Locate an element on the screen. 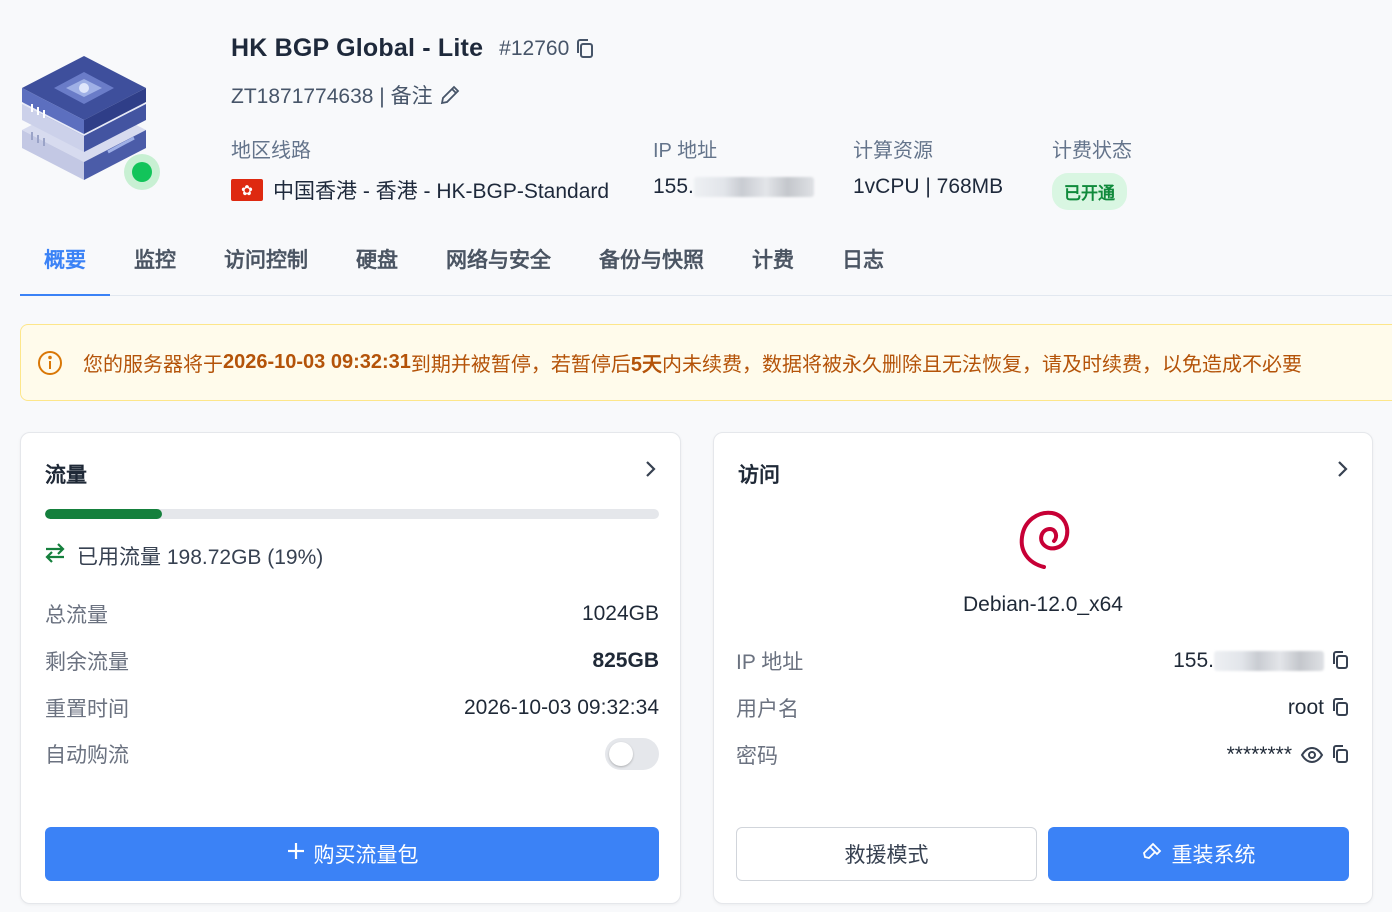 This screenshot has height=912, width=1392. alert-suffix: 内未续费，数据将被永久删除且无法恢复，请及时续费，以免造成不必要 is located at coordinates (982, 365).